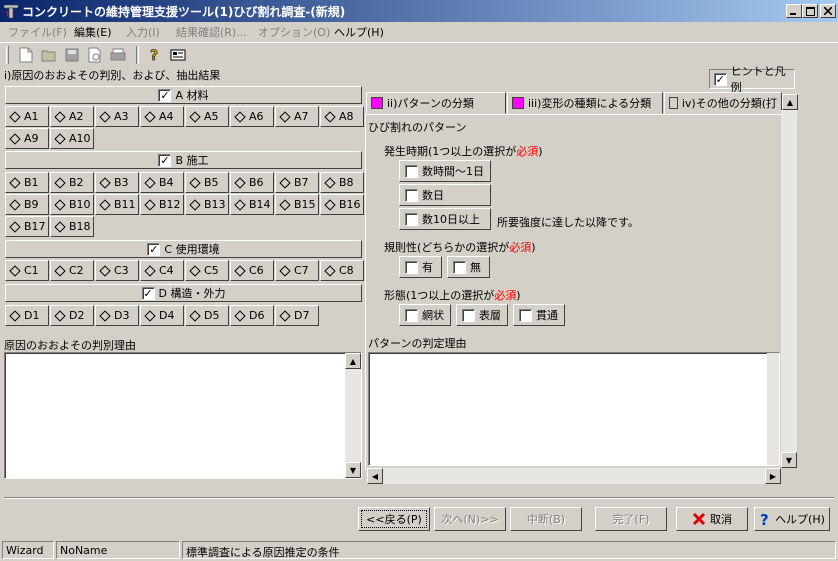 Image resolution: width=838 pixels, height=561 pixels. I want to click on cause-d4: D4, so click(162, 315).